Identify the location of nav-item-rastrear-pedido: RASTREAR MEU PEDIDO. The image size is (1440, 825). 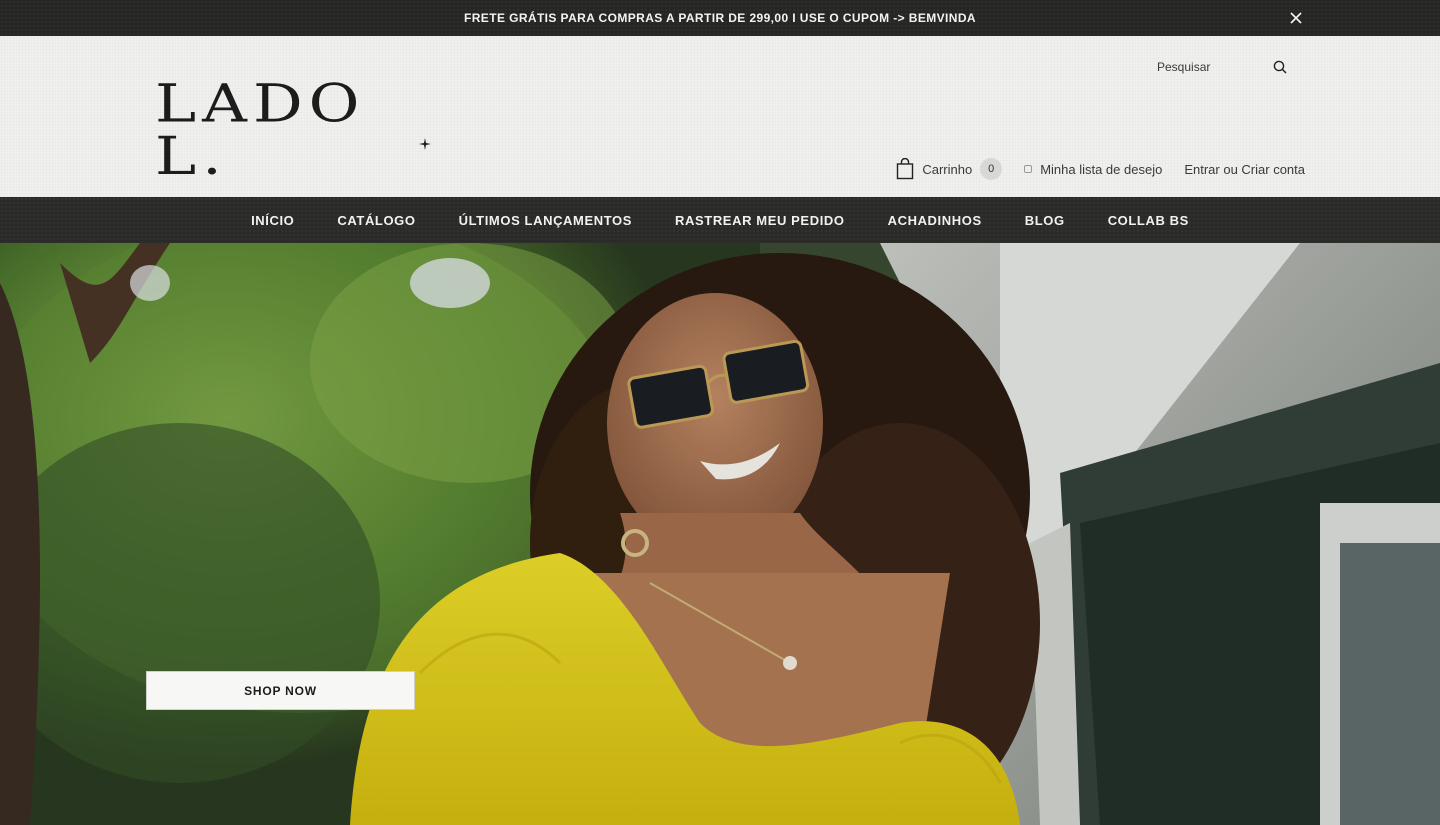
(760, 220).